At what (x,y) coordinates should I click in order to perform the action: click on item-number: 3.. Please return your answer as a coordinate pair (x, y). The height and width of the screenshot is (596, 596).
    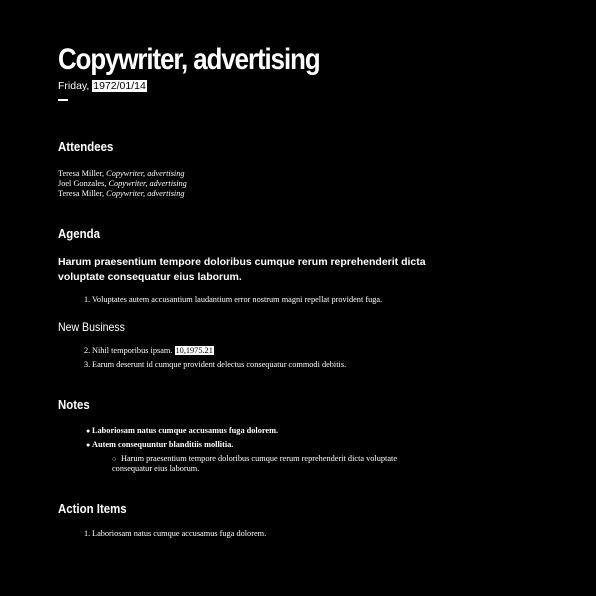
    Looking at the image, I should click on (87, 364).